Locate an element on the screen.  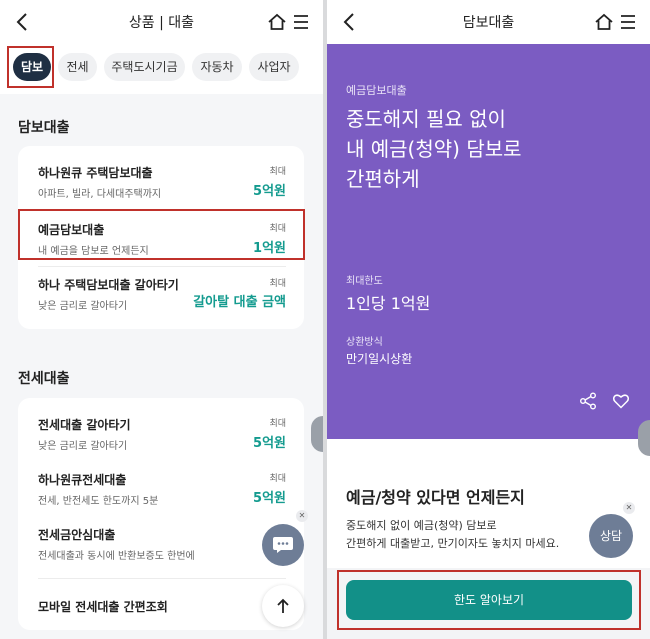
headline-line: 중도해지 필요 없이 is located at coordinates (426, 119).